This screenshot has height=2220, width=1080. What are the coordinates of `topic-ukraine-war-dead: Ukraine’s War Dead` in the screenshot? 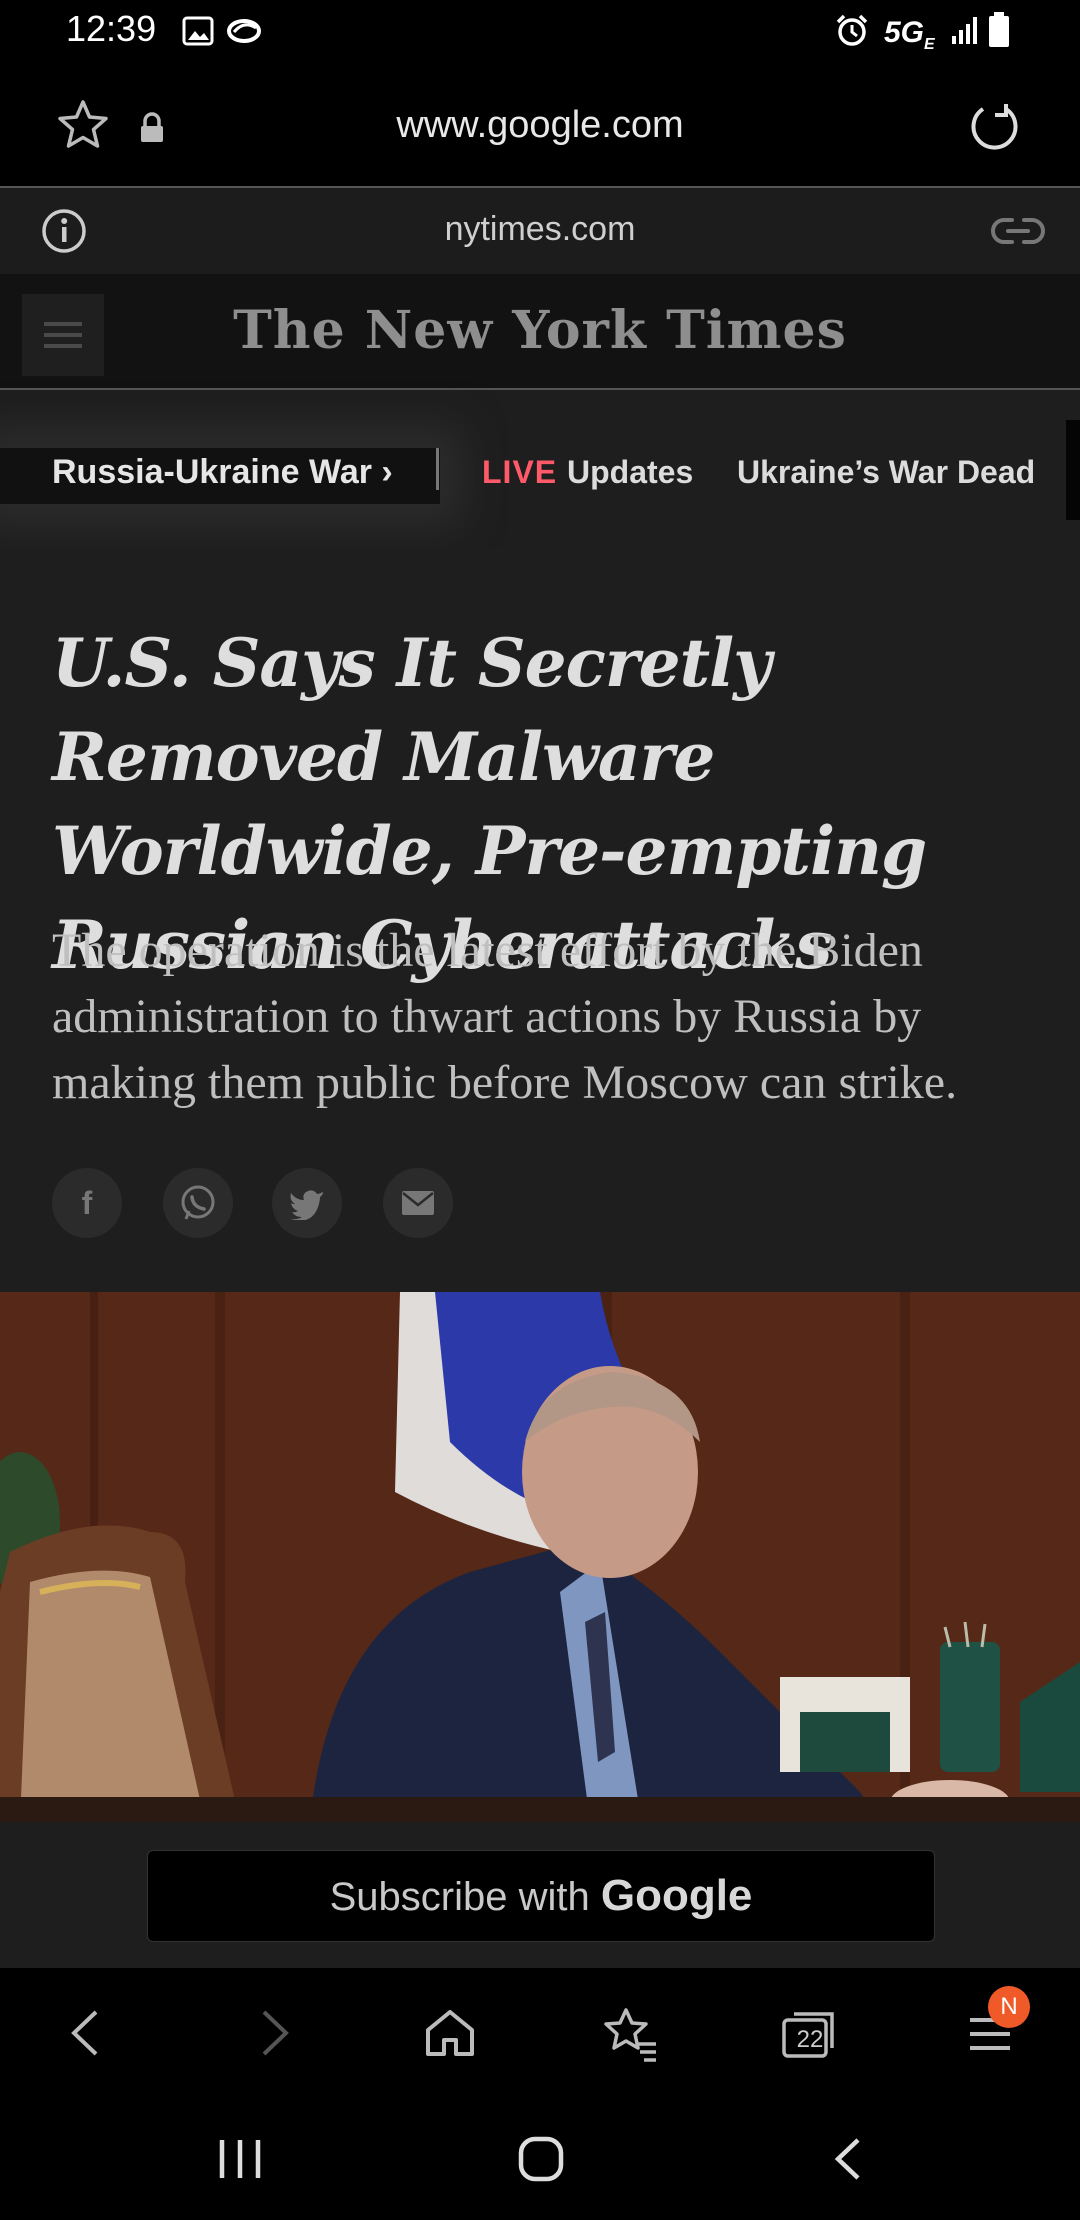 It's located at (886, 472).